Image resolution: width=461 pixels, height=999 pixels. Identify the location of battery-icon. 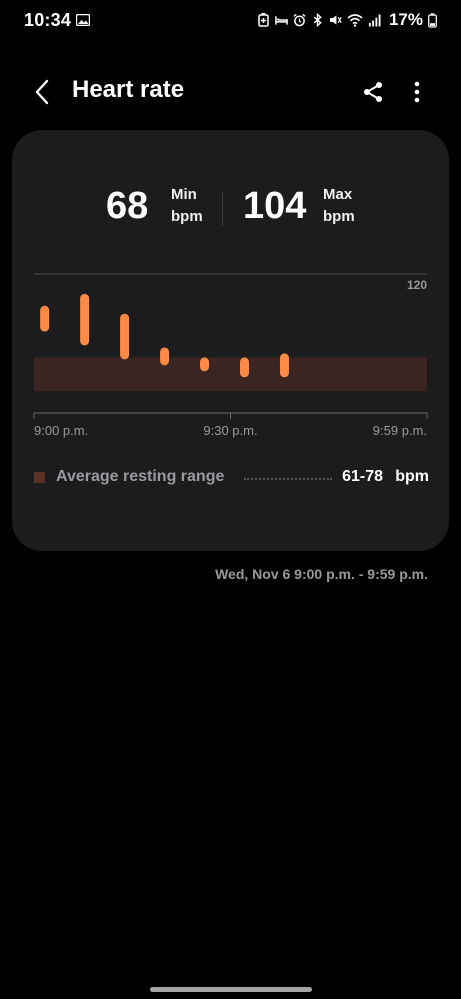
(432, 20).